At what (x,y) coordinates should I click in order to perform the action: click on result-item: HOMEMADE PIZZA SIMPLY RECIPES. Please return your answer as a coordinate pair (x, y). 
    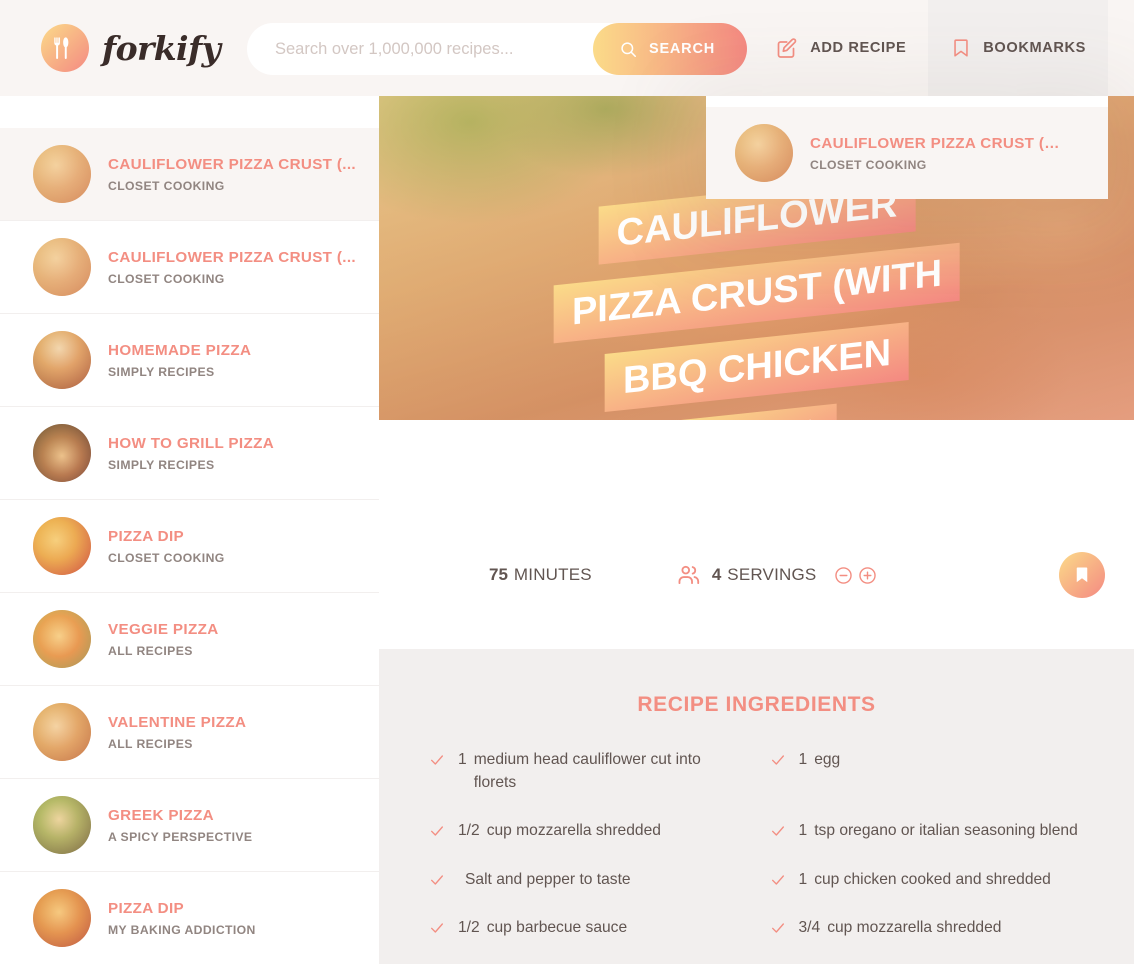
    Looking at the image, I should click on (189, 360).